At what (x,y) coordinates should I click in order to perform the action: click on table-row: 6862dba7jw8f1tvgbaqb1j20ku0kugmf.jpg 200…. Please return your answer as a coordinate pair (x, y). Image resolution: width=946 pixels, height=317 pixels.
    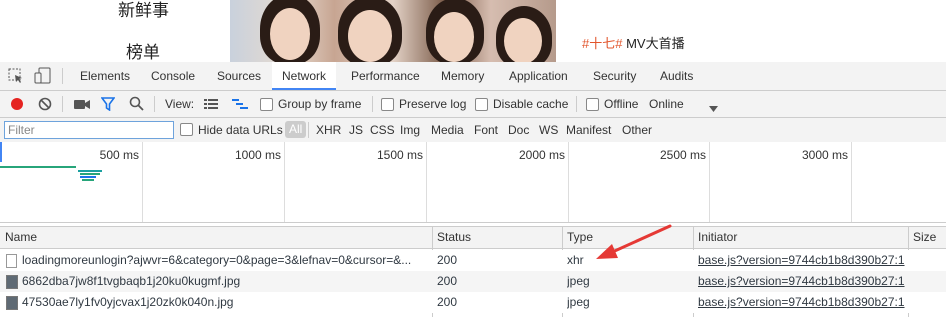
    Looking at the image, I should click on (473, 281).